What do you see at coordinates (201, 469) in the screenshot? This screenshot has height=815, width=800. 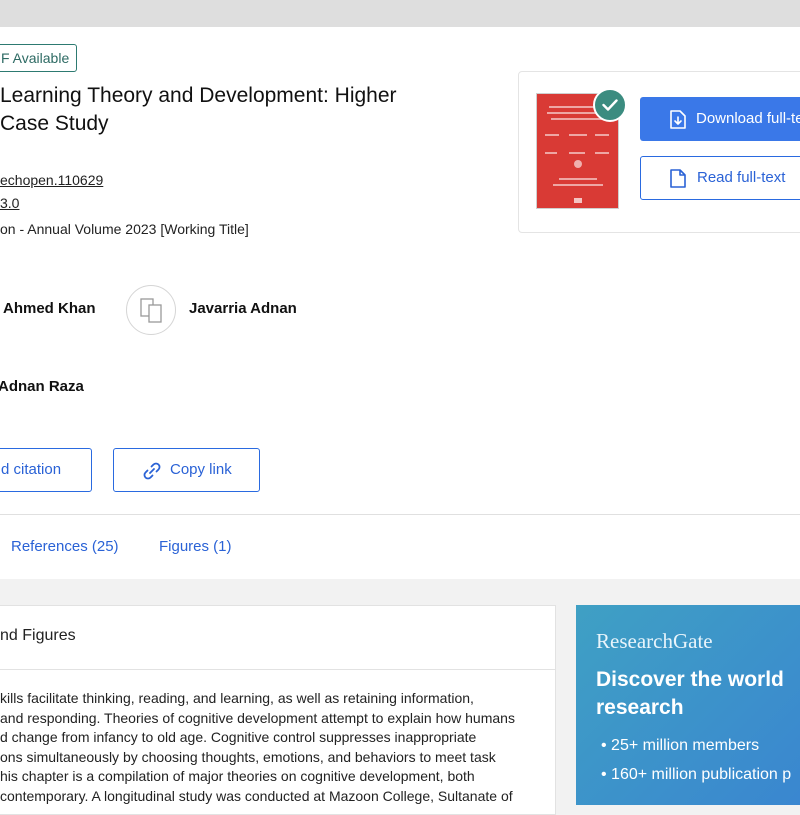 I see `copy-link-label: Copy link` at bounding box center [201, 469].